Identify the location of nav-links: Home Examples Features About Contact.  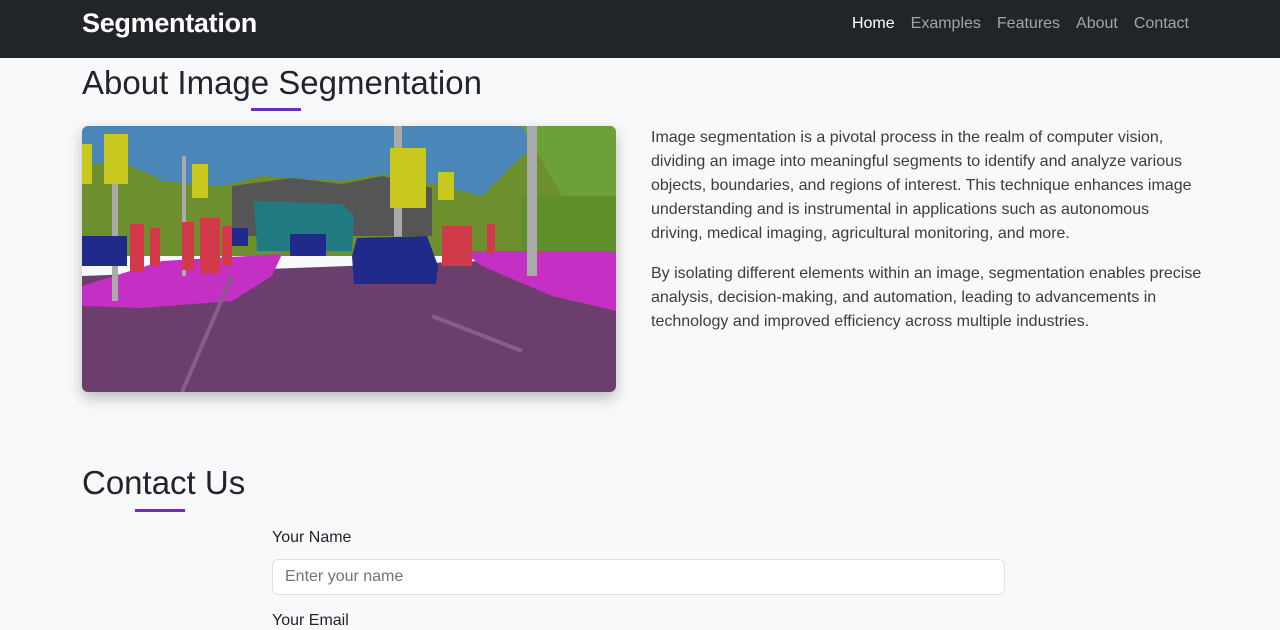
(1020, 24).